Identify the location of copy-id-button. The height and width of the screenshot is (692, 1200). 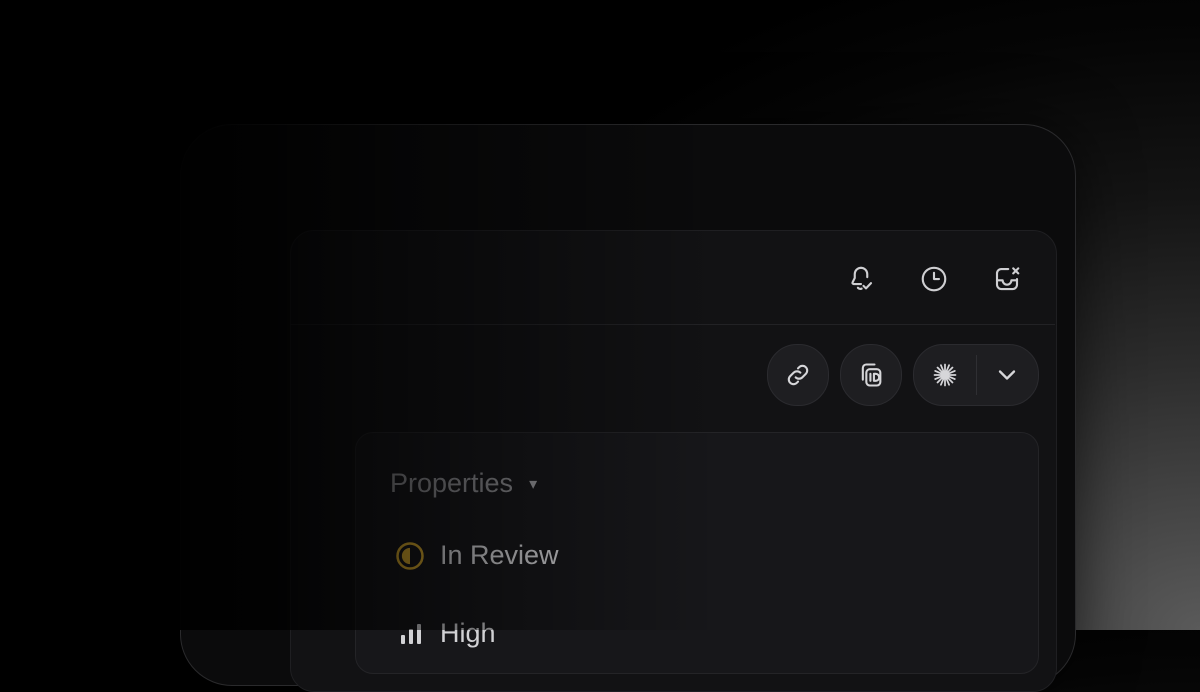
(871, 375).